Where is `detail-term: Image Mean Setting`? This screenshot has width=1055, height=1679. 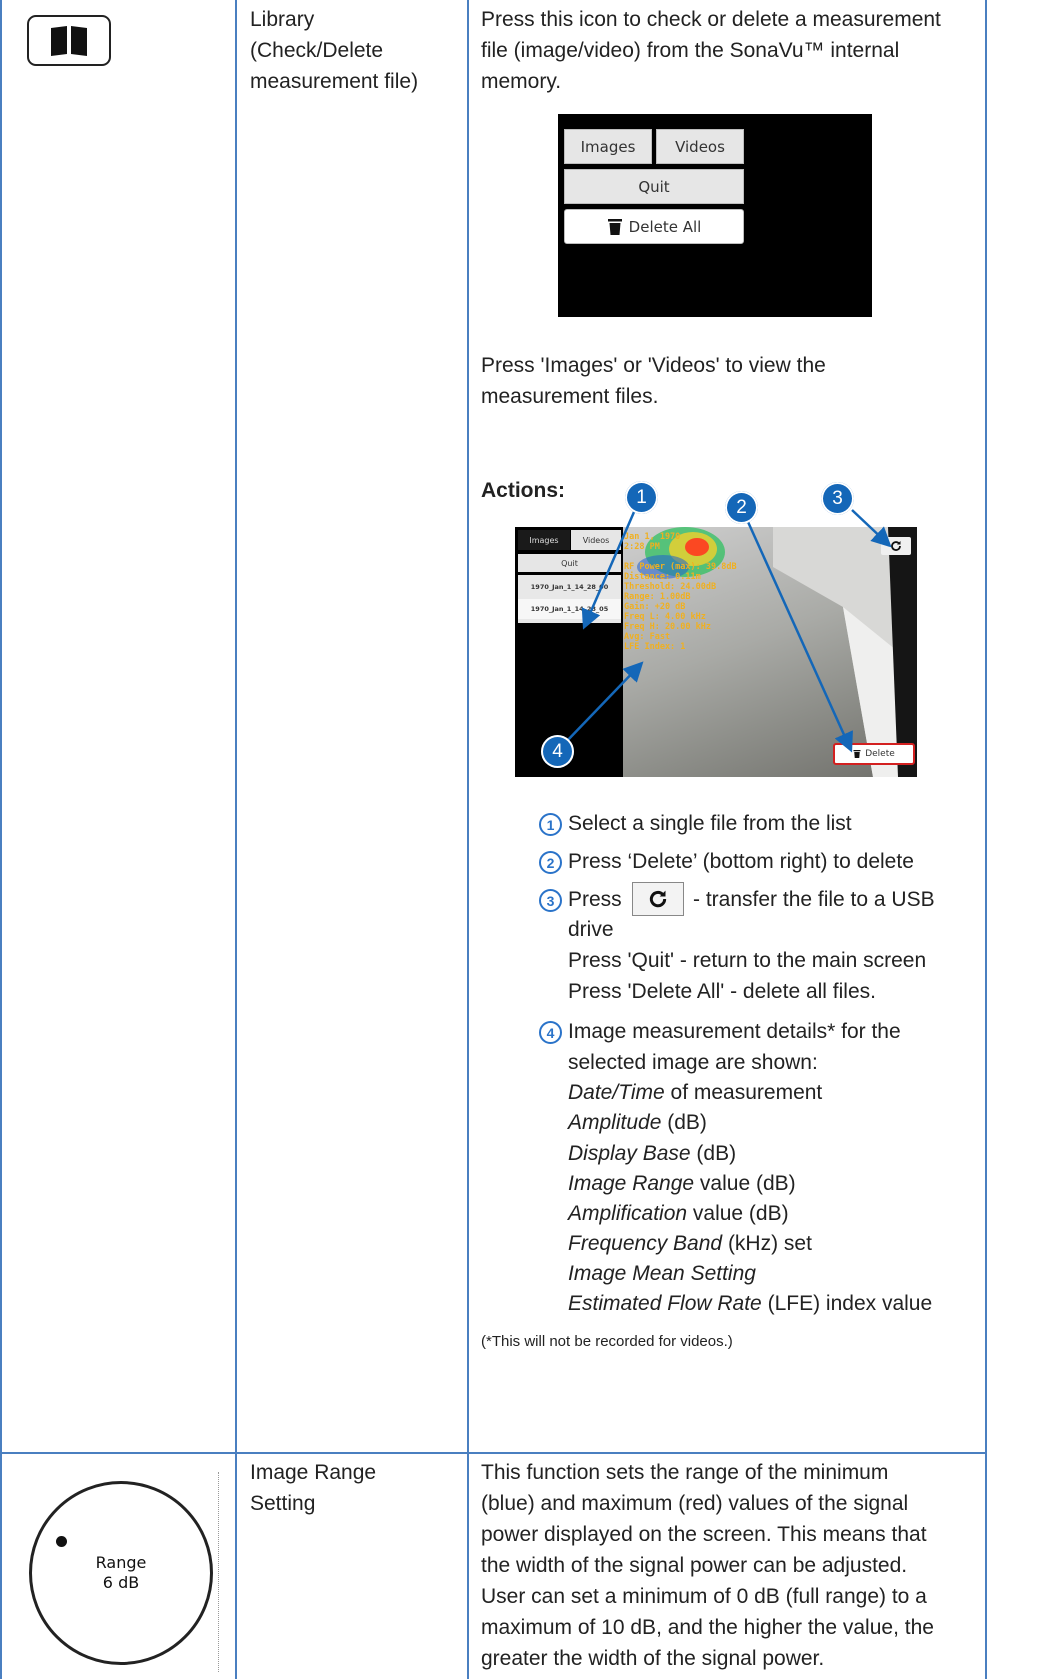
detail-term: Image Mean Setting is located at coordinates (662, 1273).